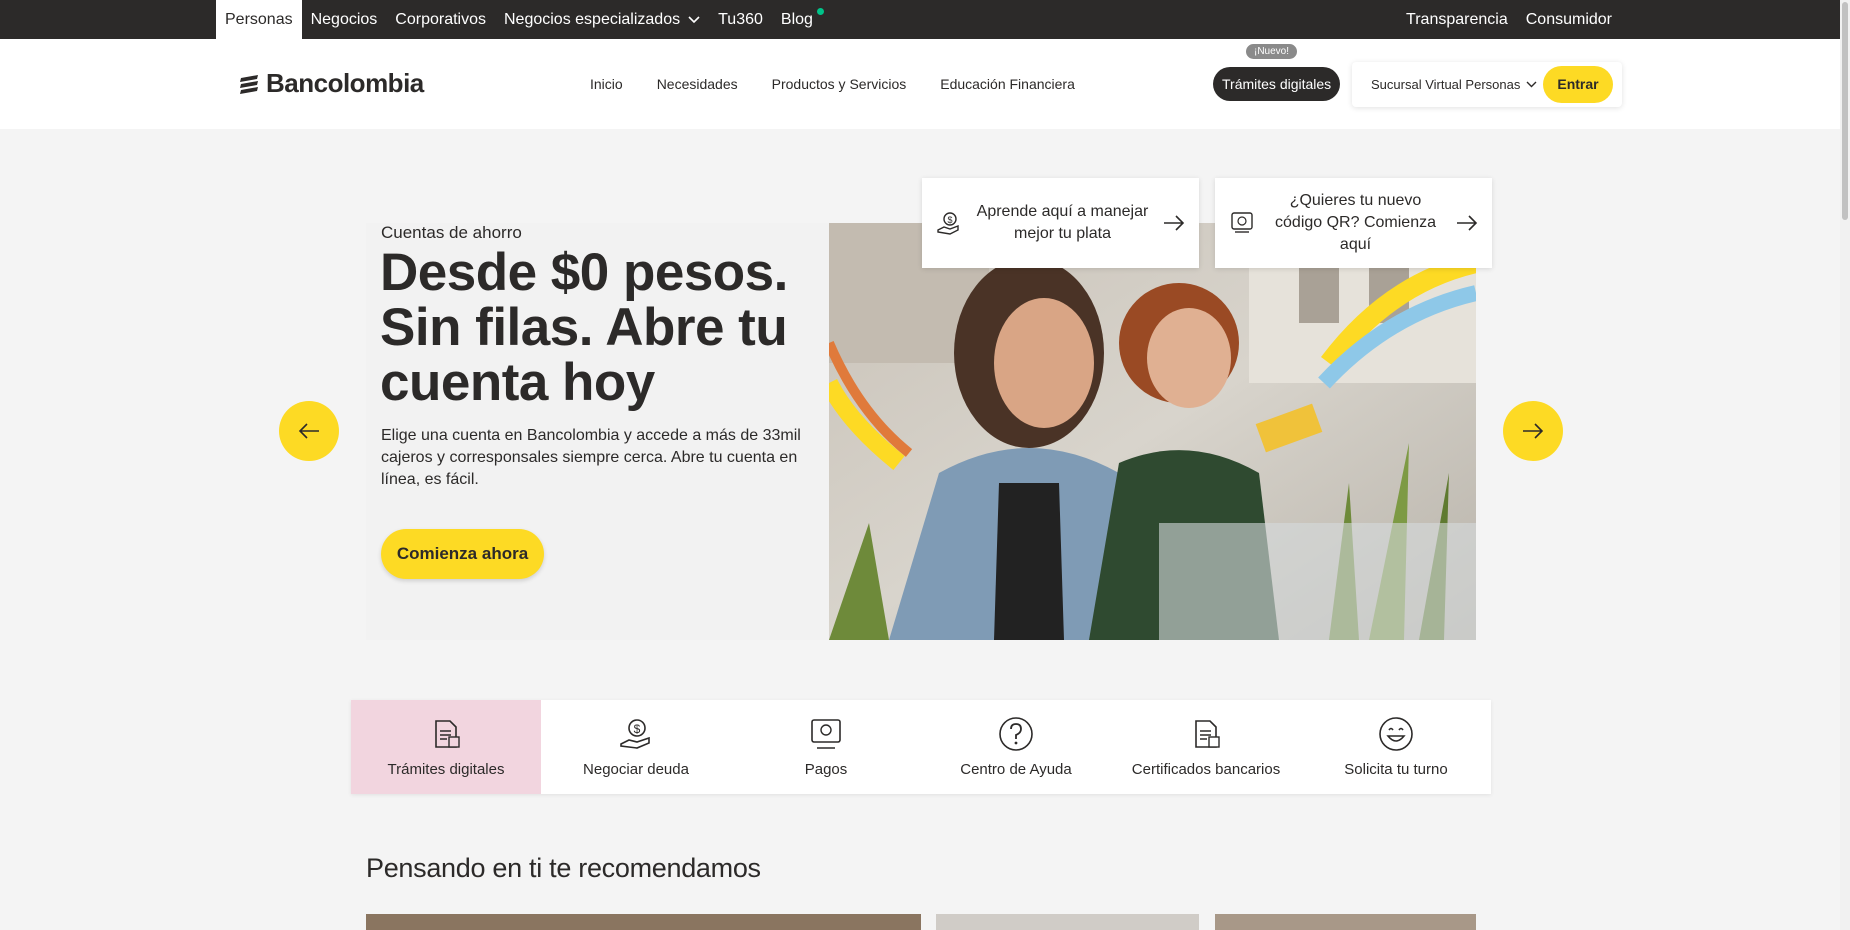 The height and width of the screenshot is (930, 1850). I want to click on tab-negocios: Negocios, so click(344, 19).